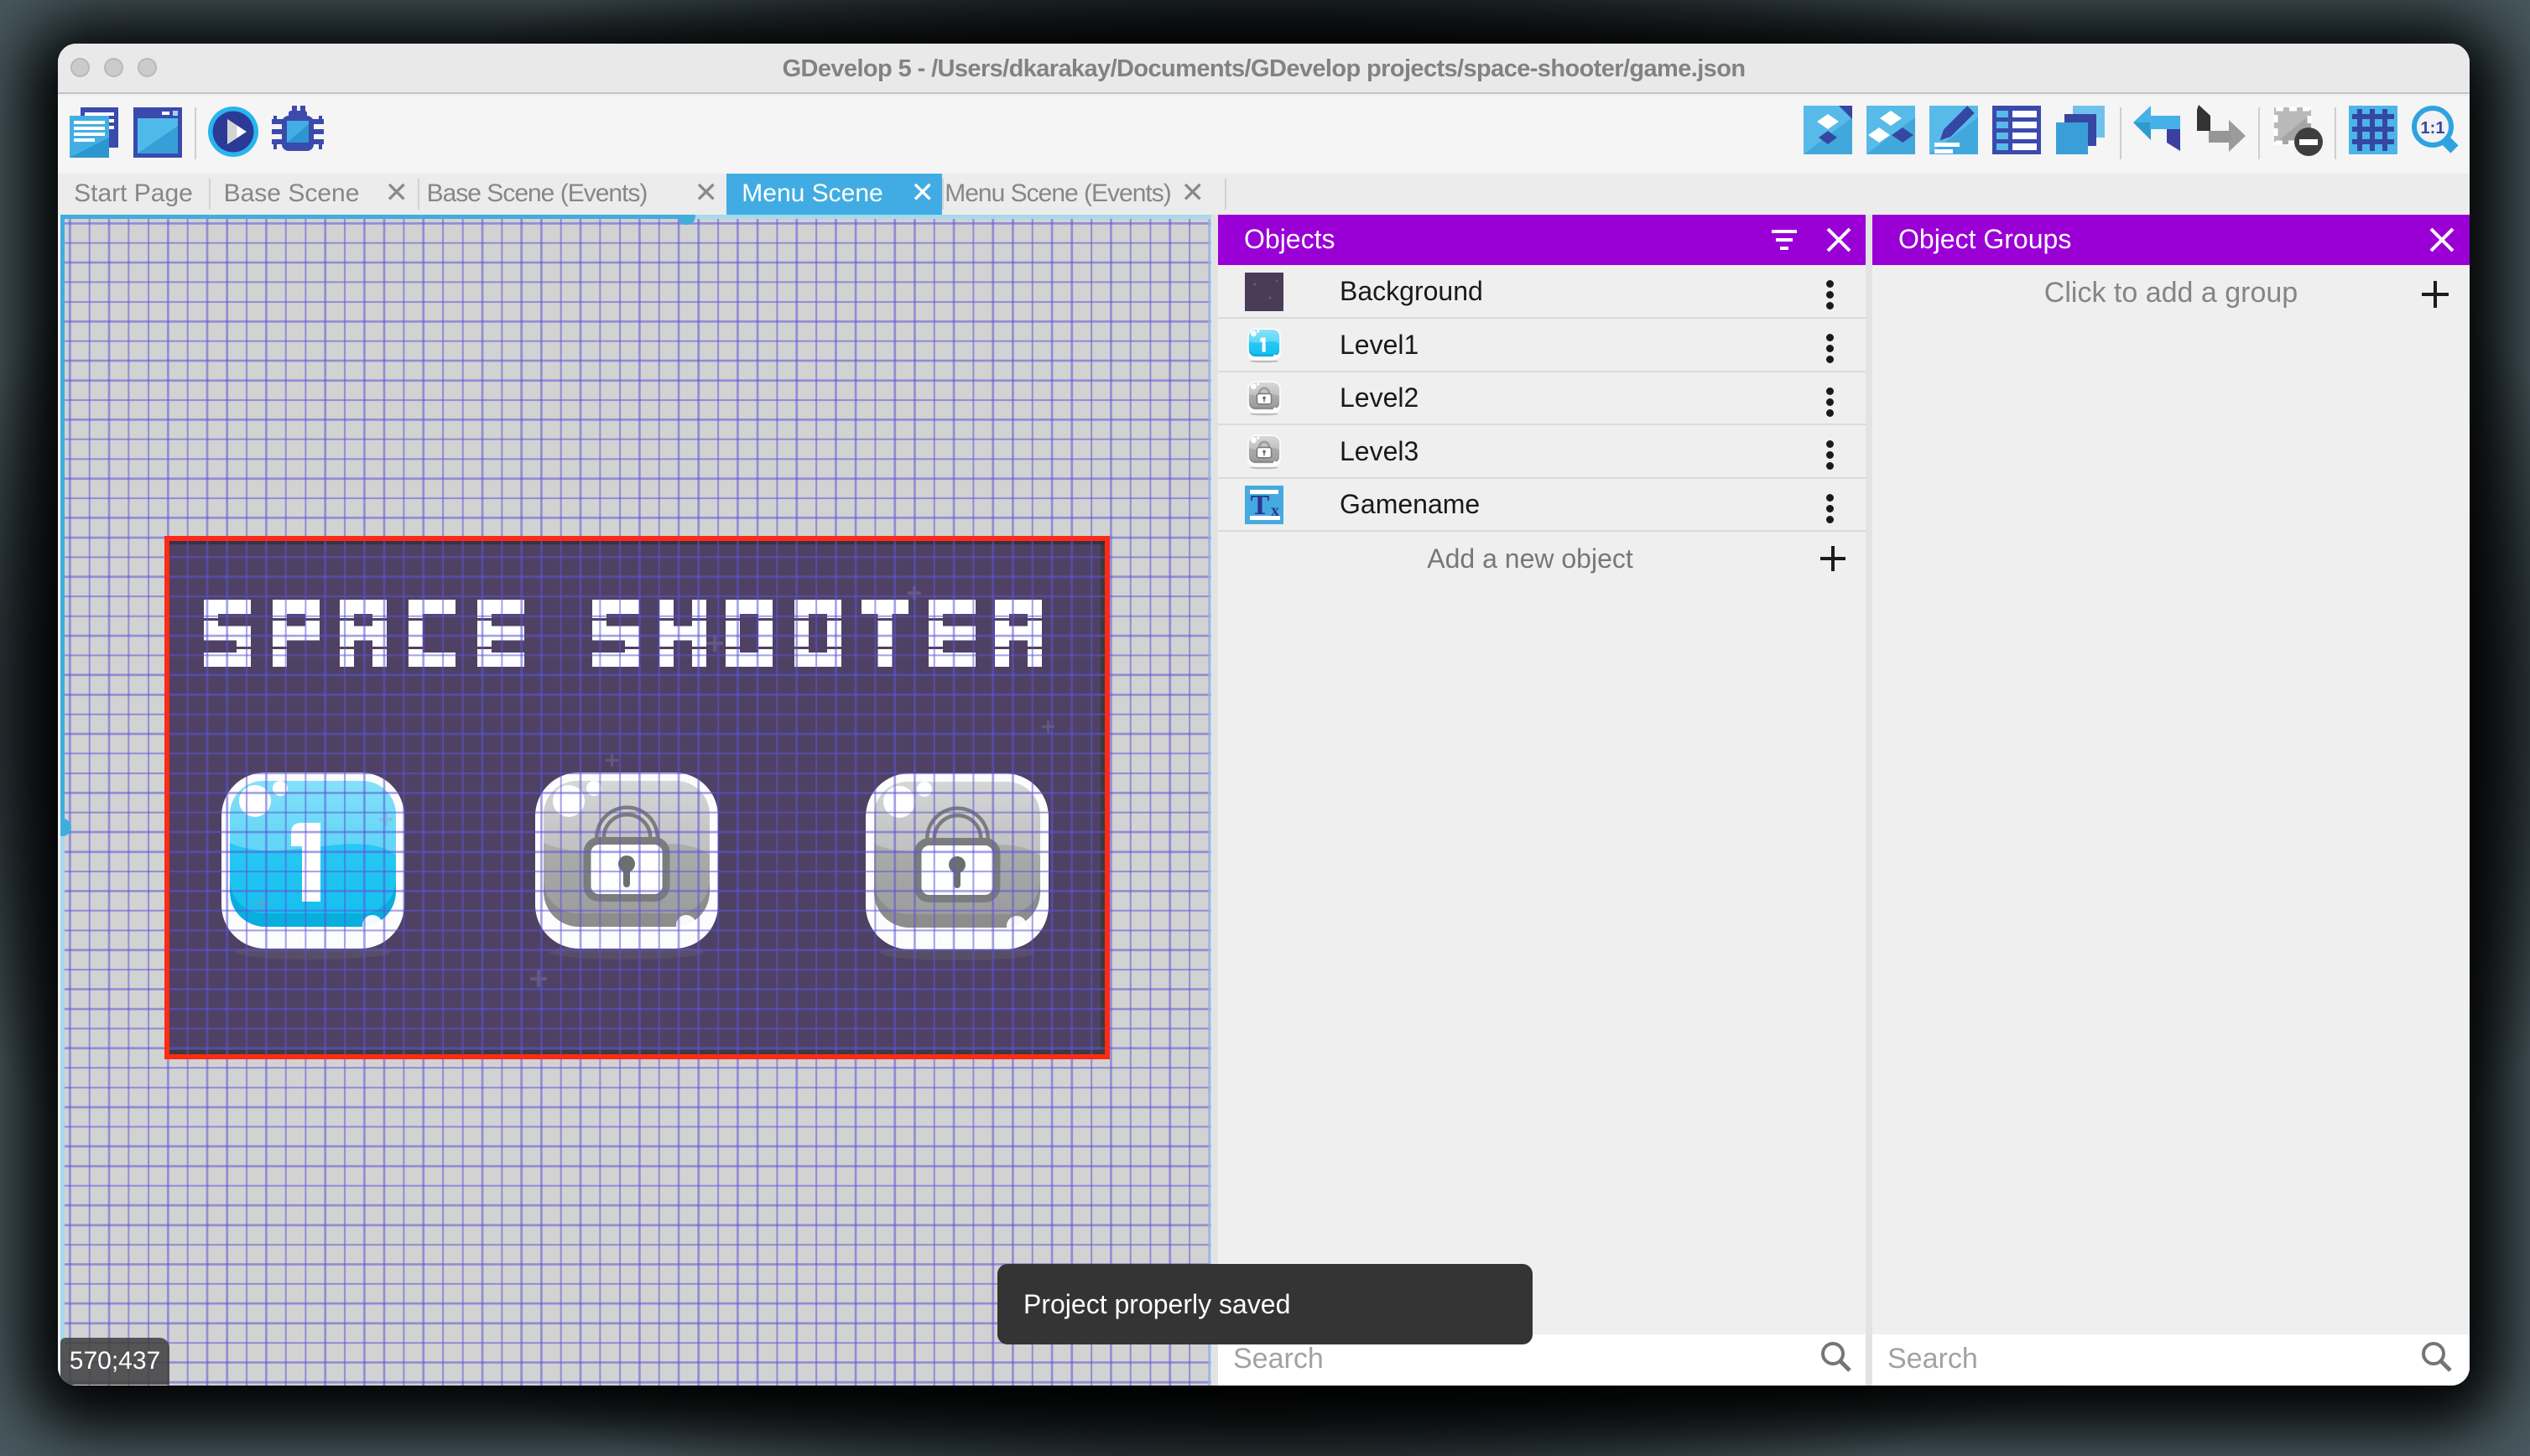  Describe the element at coordinates (1260, 505) in the screenshot. I see `svg-text: T` at that location.